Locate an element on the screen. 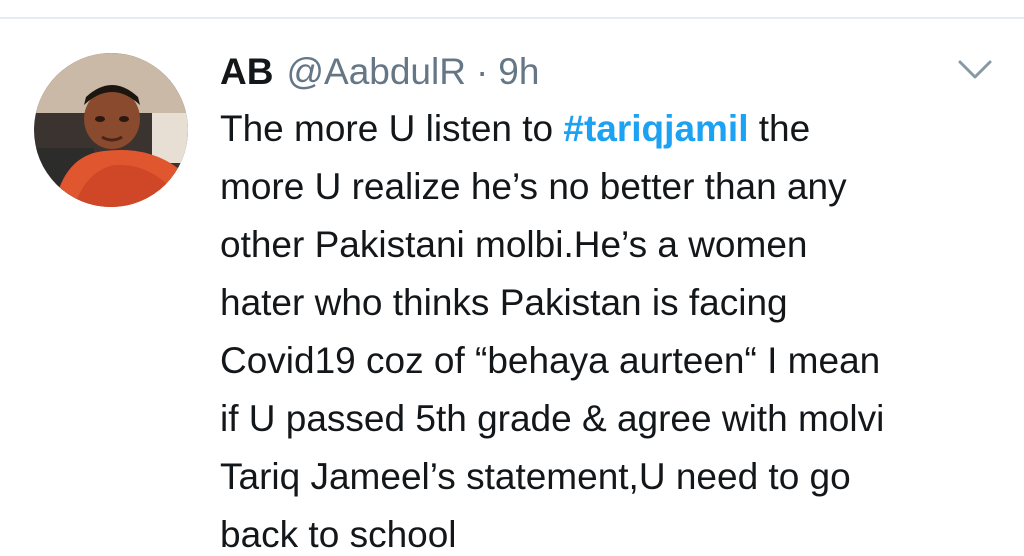  tweet-text-line: more U realize he’s no better than any is located at coordinates (533, 186).